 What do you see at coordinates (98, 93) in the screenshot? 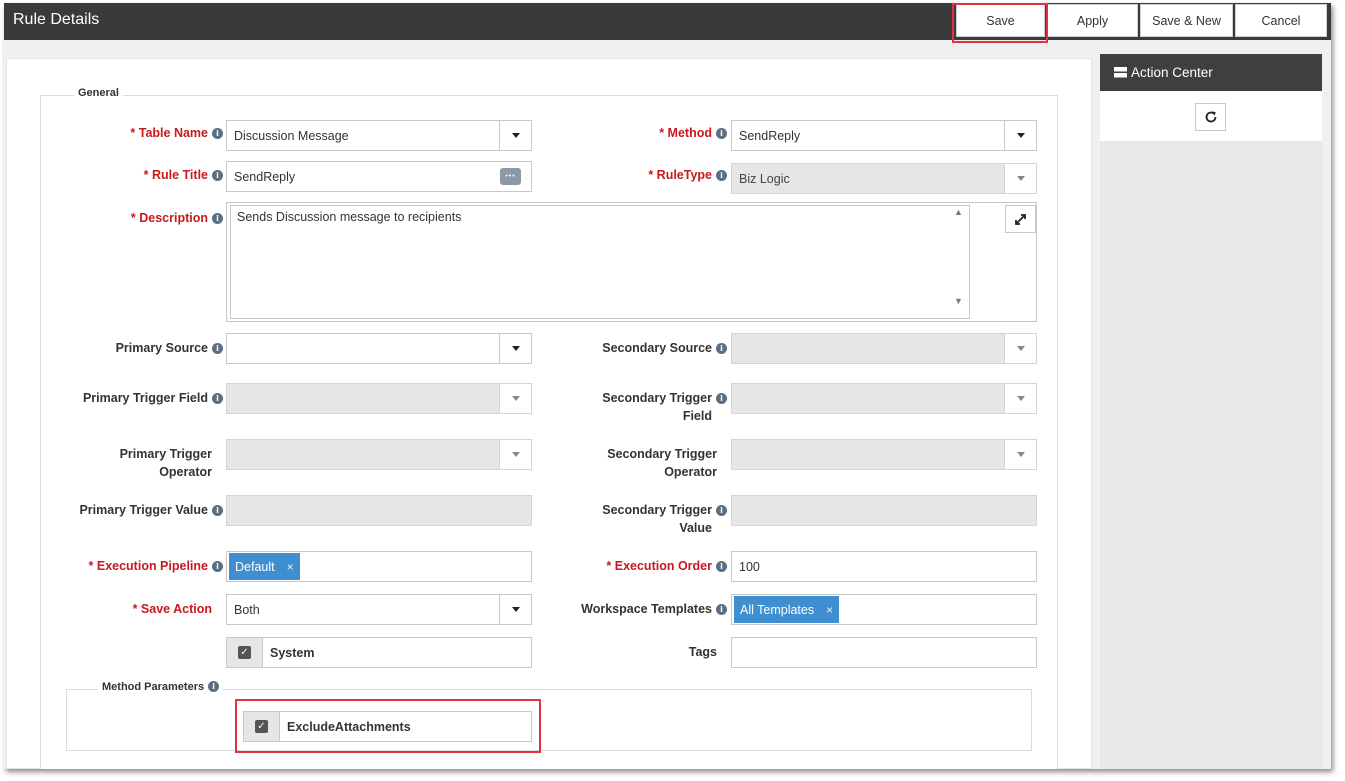
I see `general-legend: General` at bounding box center [98, 93].